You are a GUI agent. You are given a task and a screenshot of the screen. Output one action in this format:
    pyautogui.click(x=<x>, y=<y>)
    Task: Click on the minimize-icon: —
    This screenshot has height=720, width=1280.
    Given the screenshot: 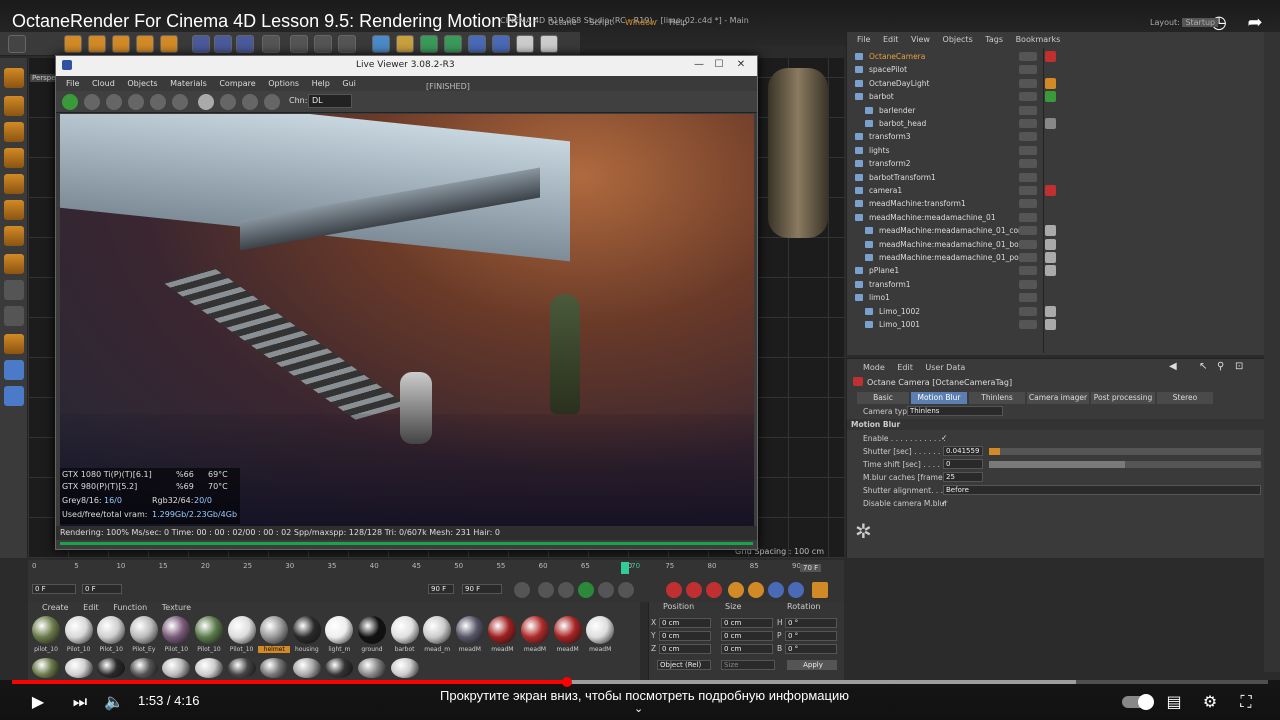 What is the action you would take?
    pyautogui.click(x=699, y=65)
    